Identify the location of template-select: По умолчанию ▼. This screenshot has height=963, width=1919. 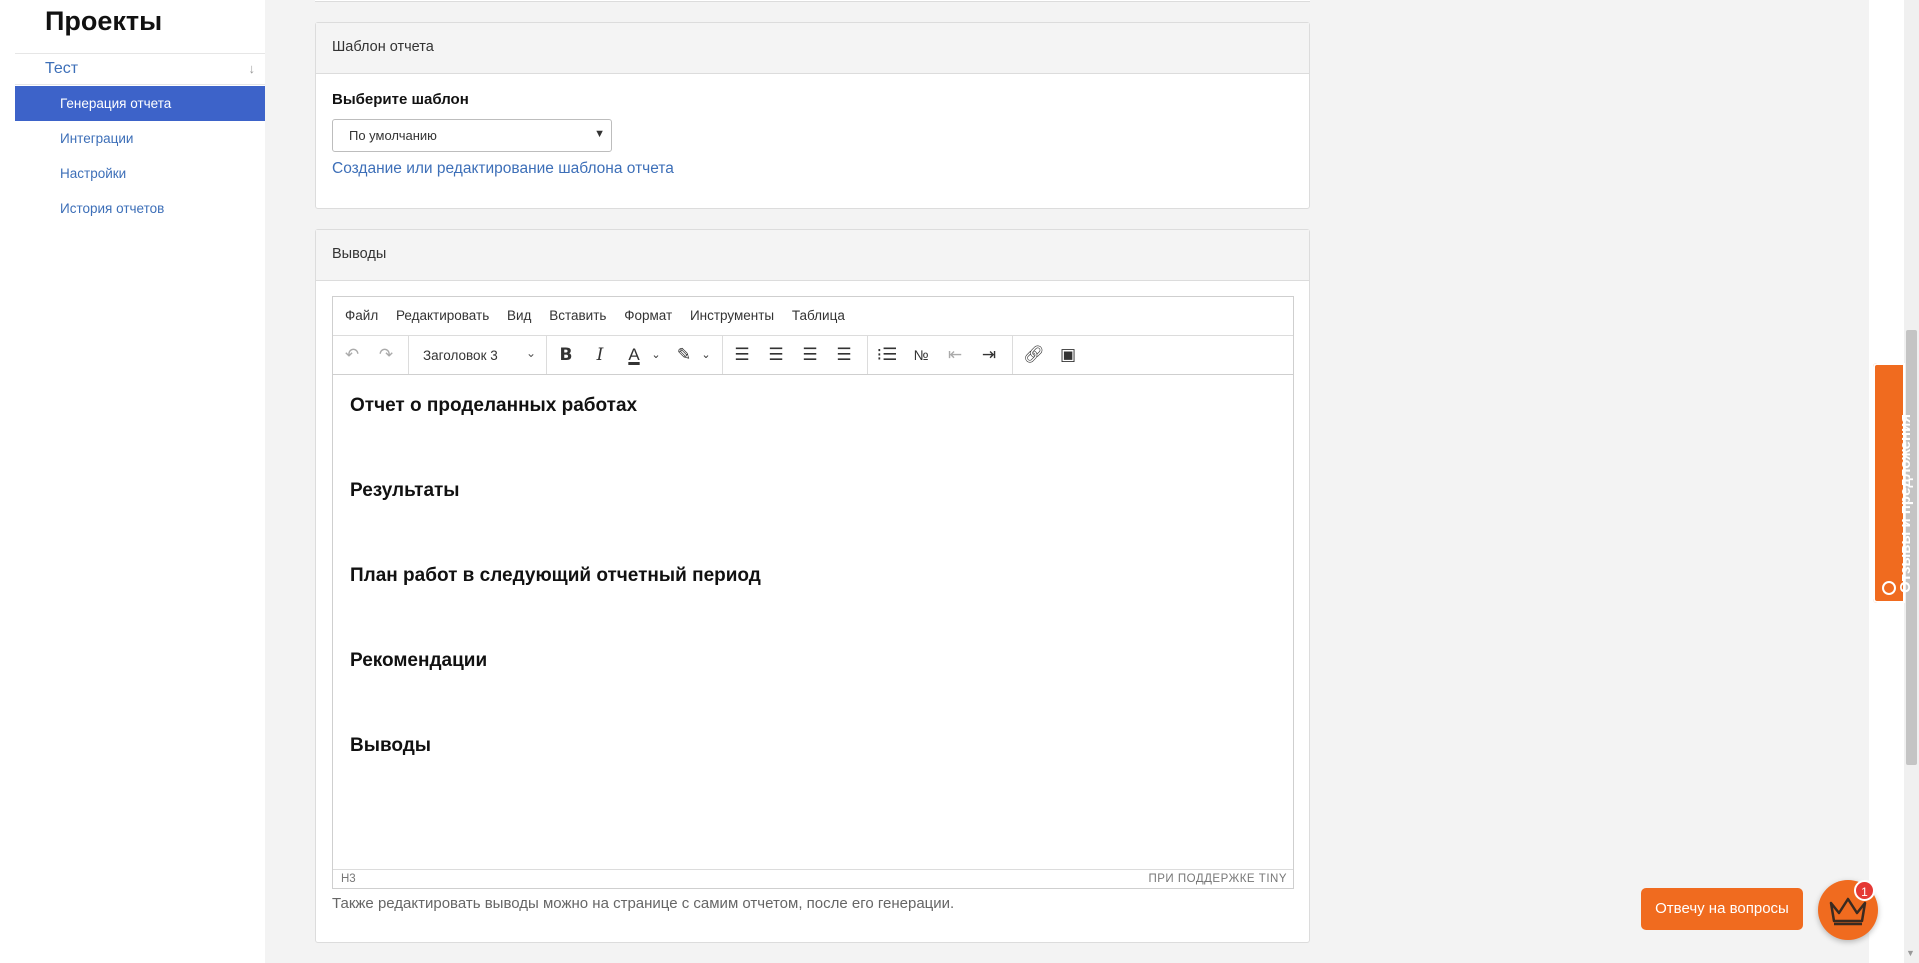
(472, 135).